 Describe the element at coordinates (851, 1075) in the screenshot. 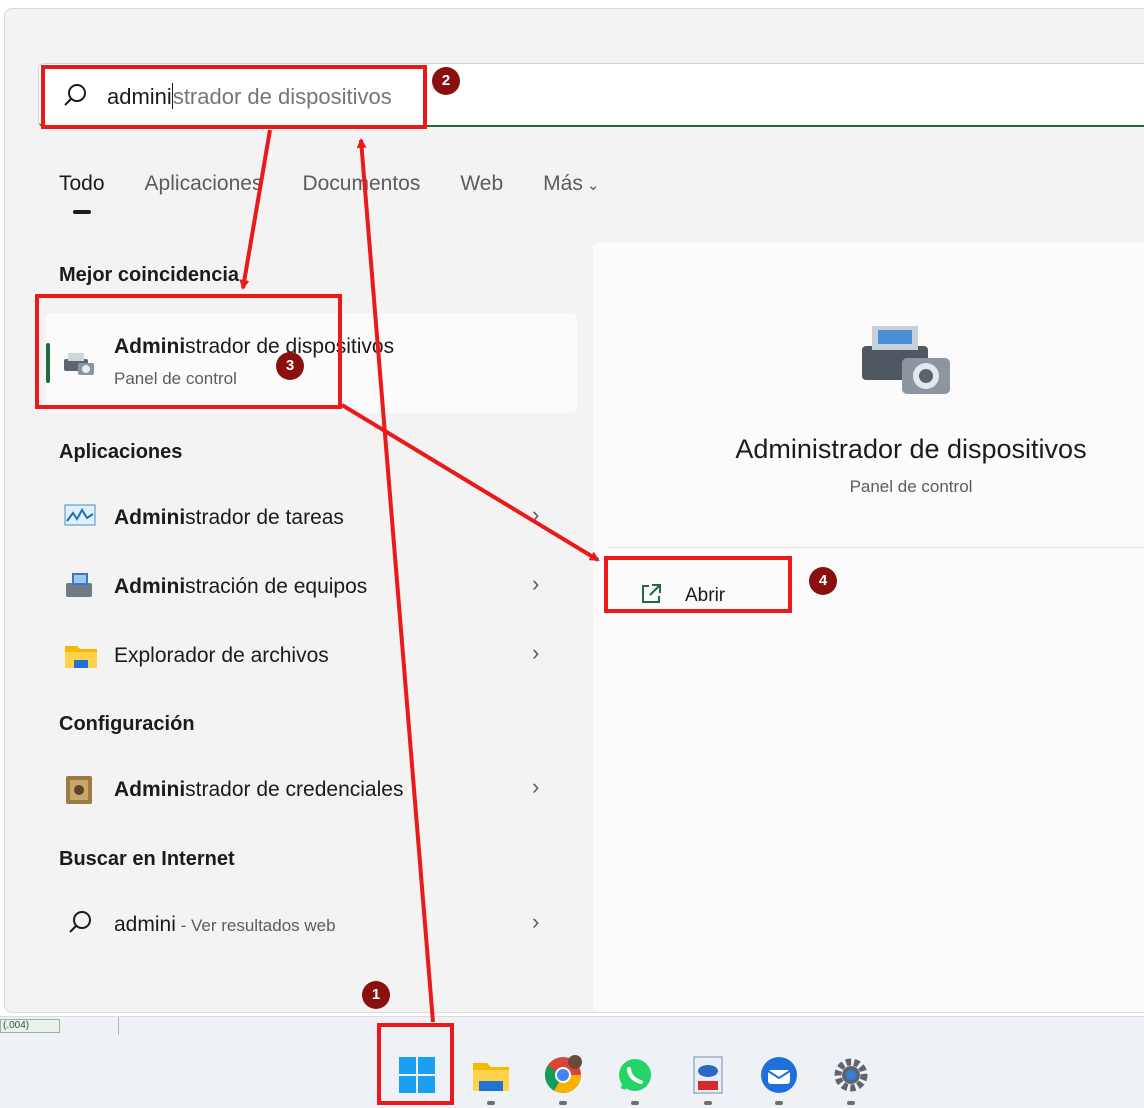

I see `settings-icon` at that location.